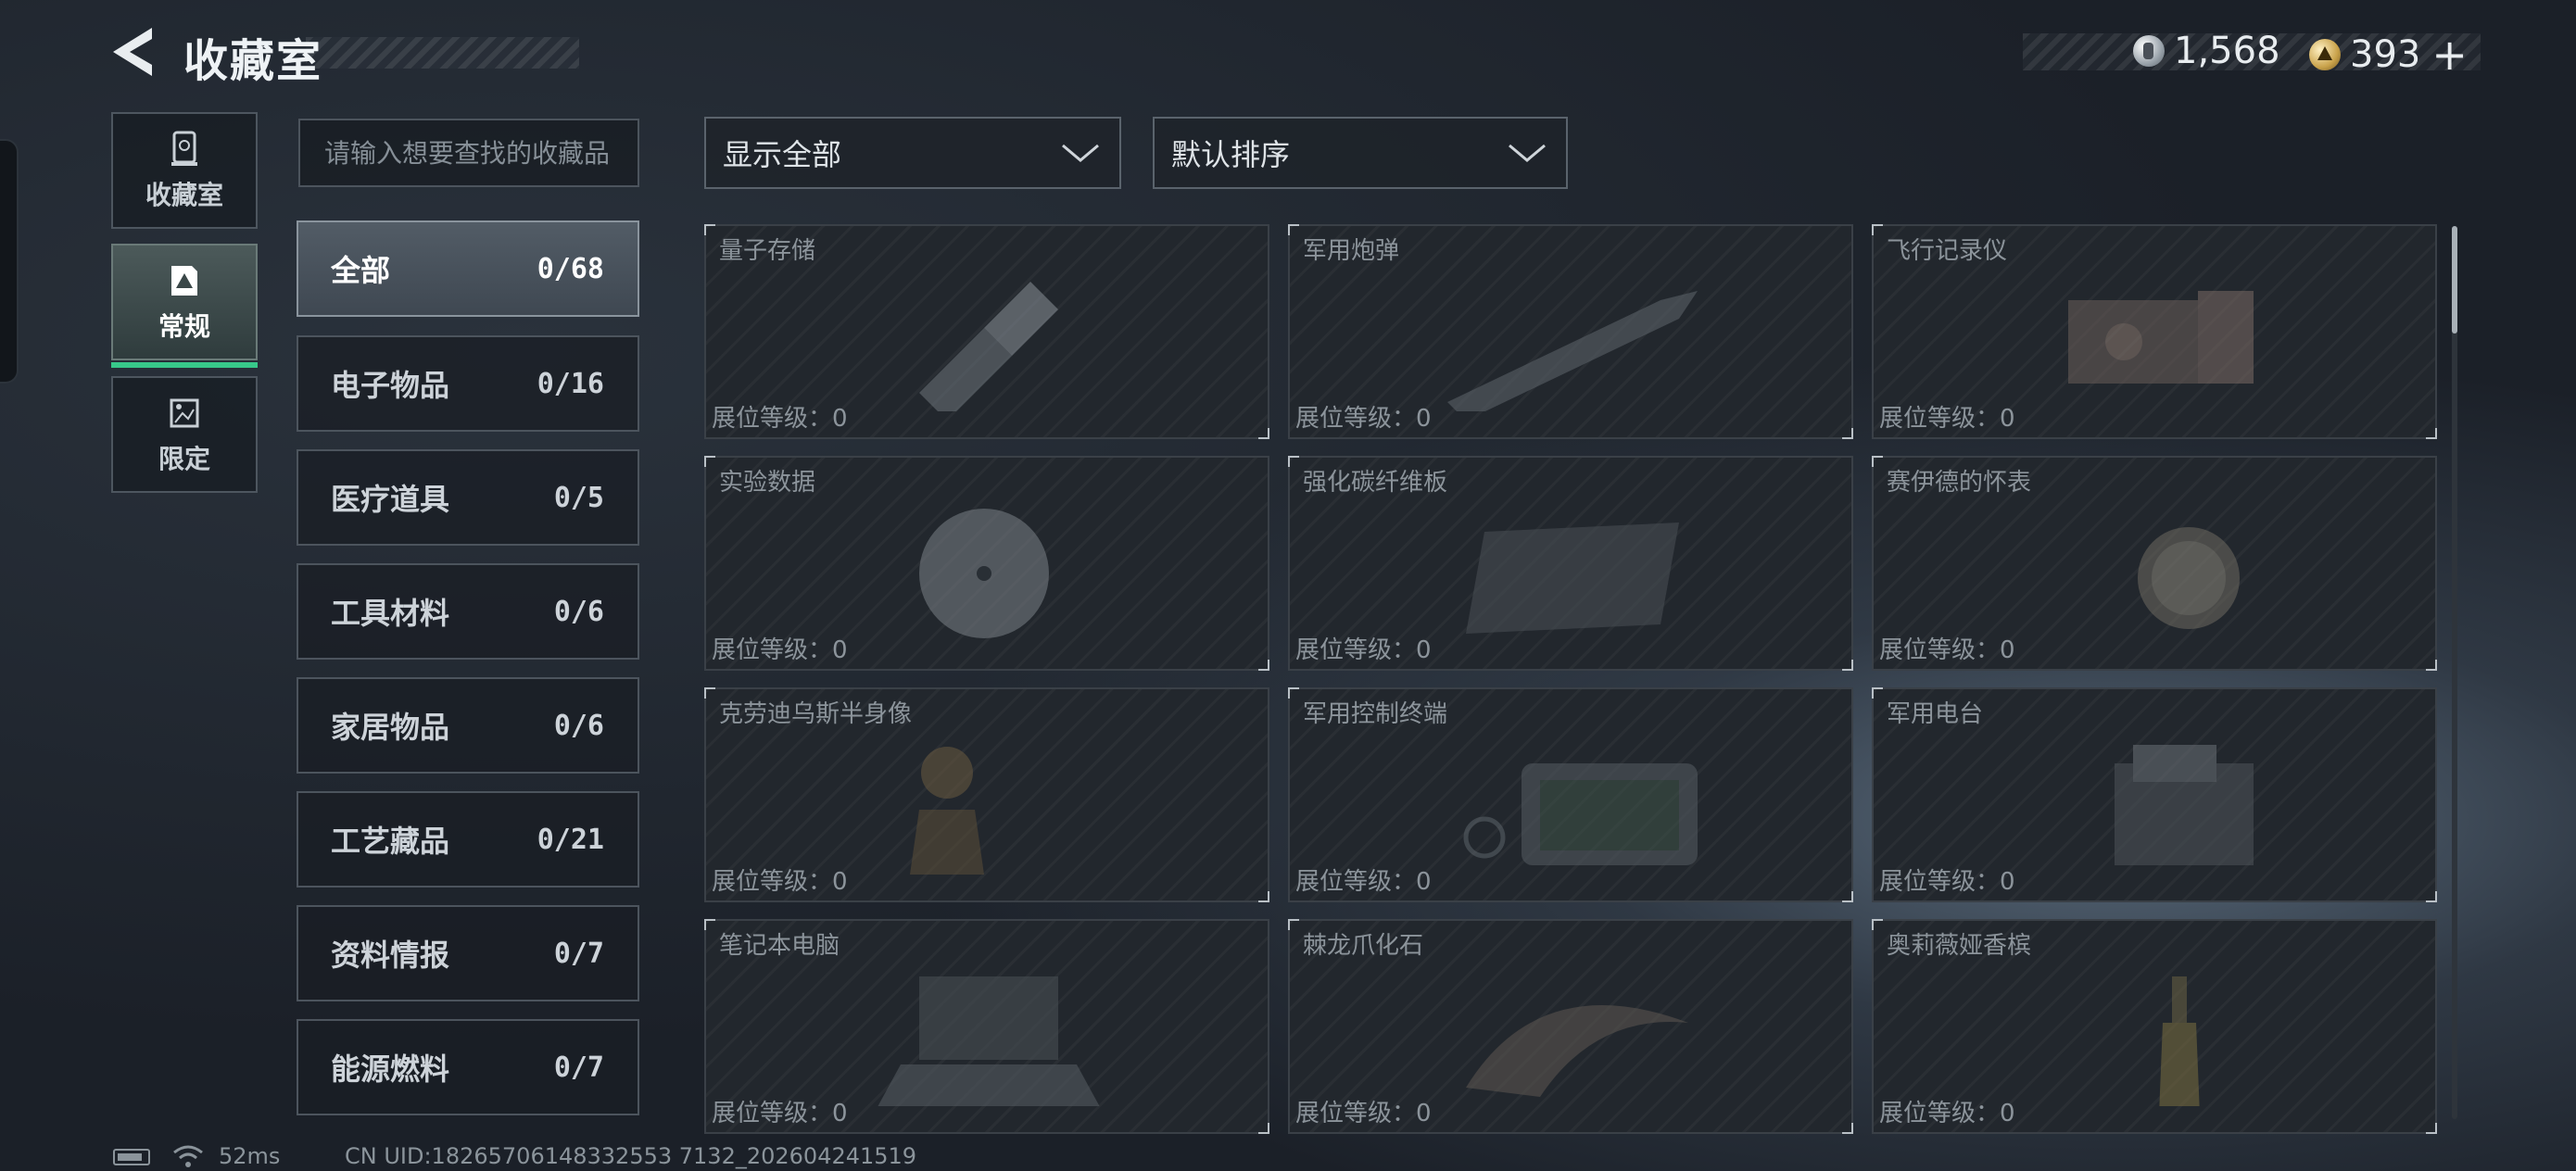  Describe the element at coordinates (1577, 1051) in the screenshot. I see `fossil-claw-icon` at that location.